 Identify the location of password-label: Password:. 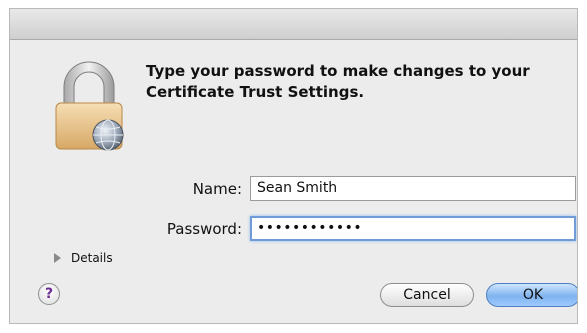
(204, 229).